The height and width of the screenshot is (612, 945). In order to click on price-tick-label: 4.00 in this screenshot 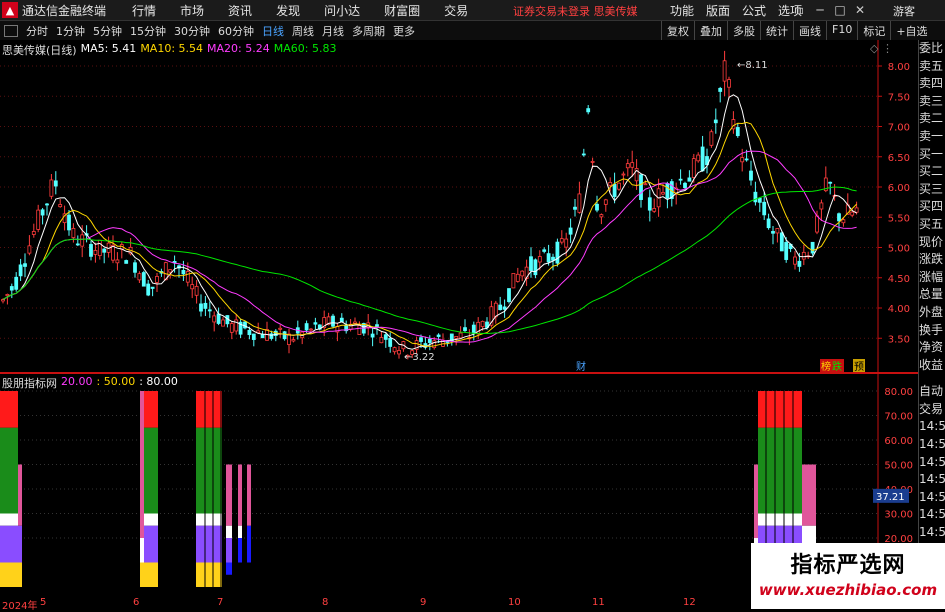, I will do `click(899, 309)`.